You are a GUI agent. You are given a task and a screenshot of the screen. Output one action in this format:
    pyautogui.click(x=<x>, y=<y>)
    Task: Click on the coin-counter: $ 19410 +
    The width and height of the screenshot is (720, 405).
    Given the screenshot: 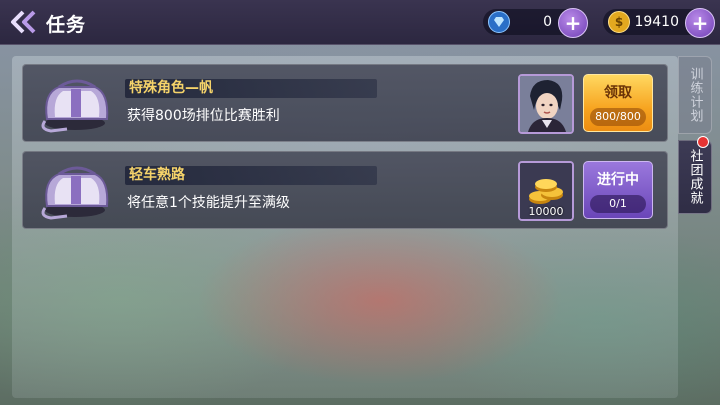 What is the action you would take?
    pyautogui.click(x=659, y=23)
    